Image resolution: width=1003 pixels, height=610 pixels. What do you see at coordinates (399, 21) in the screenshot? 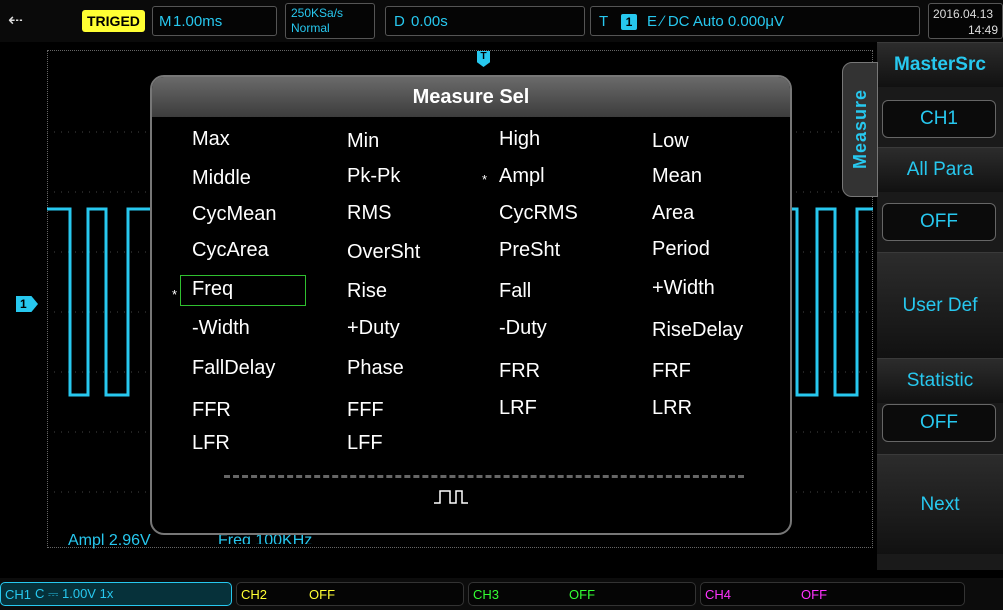
I see `delay-label: D` at bounding box center [399, 21].